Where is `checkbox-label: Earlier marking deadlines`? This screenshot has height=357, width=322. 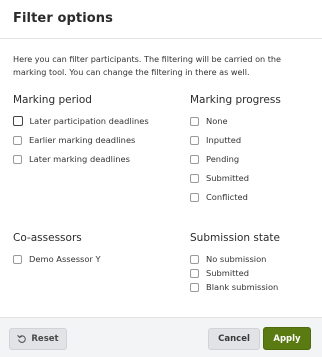
checkbox-label: Earlier marking deadlines is located at coordinates (82, 140).